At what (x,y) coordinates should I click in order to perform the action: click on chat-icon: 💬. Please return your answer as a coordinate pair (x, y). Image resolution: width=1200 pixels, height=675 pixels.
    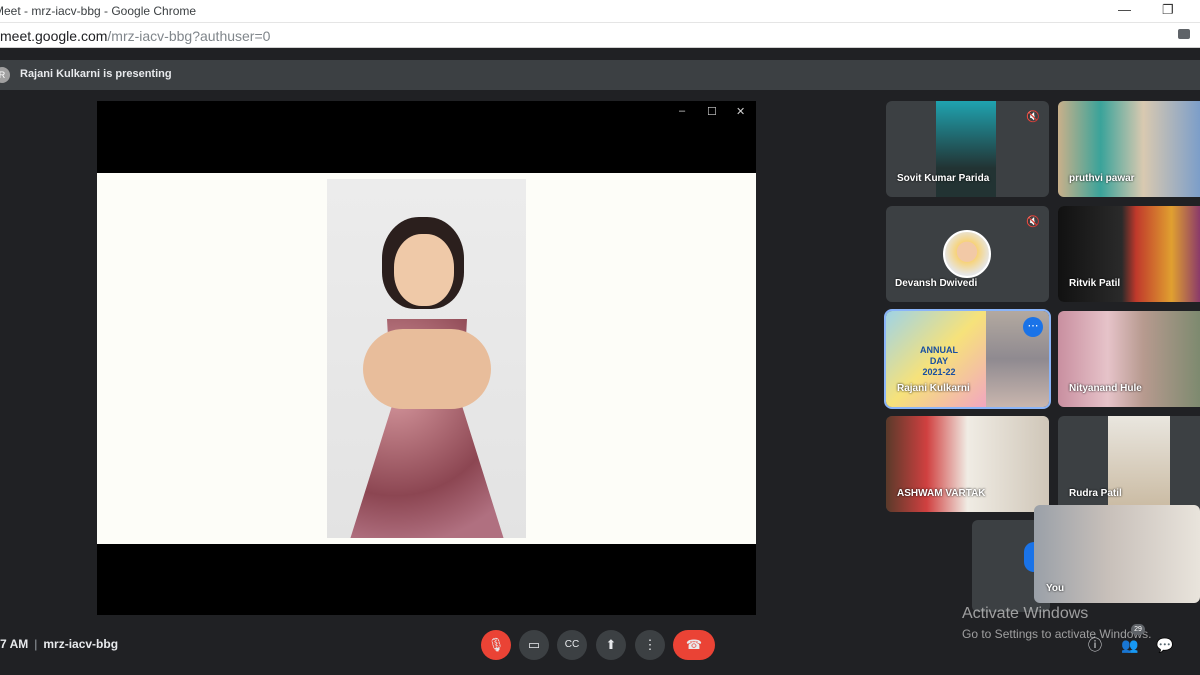
    Looking at the image, I should click on (1165, 645).